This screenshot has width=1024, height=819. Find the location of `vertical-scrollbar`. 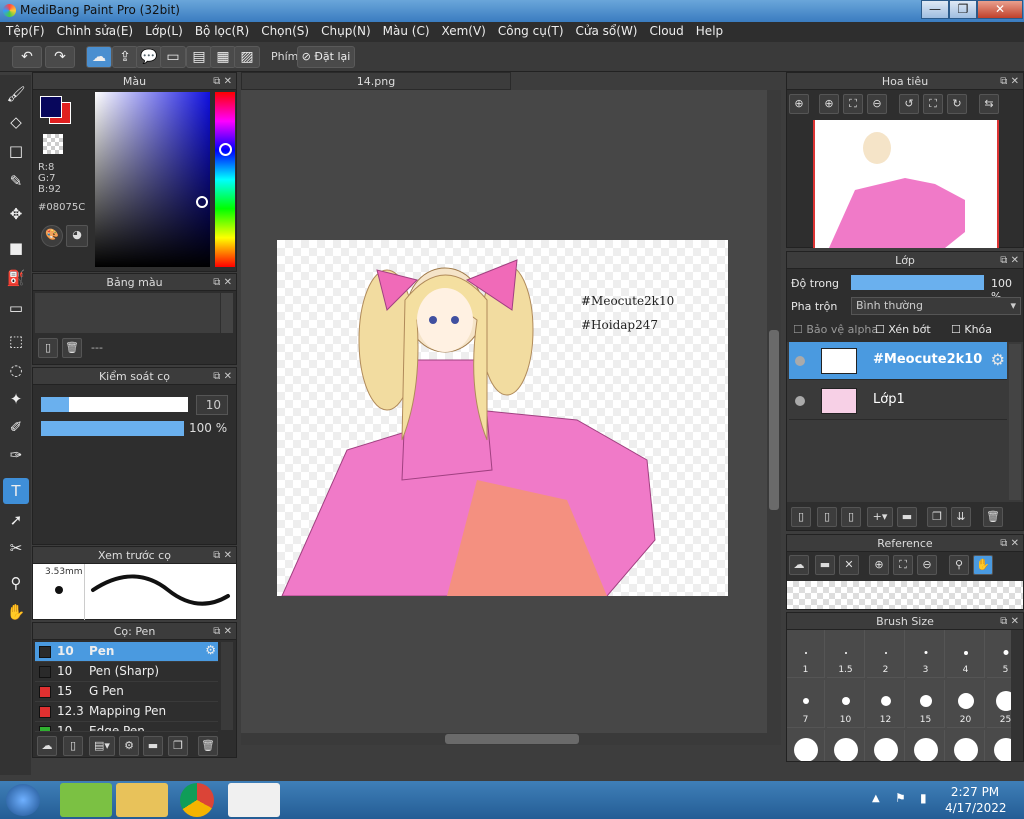

vertical-scrollbar is located at coordinates (774, 417).